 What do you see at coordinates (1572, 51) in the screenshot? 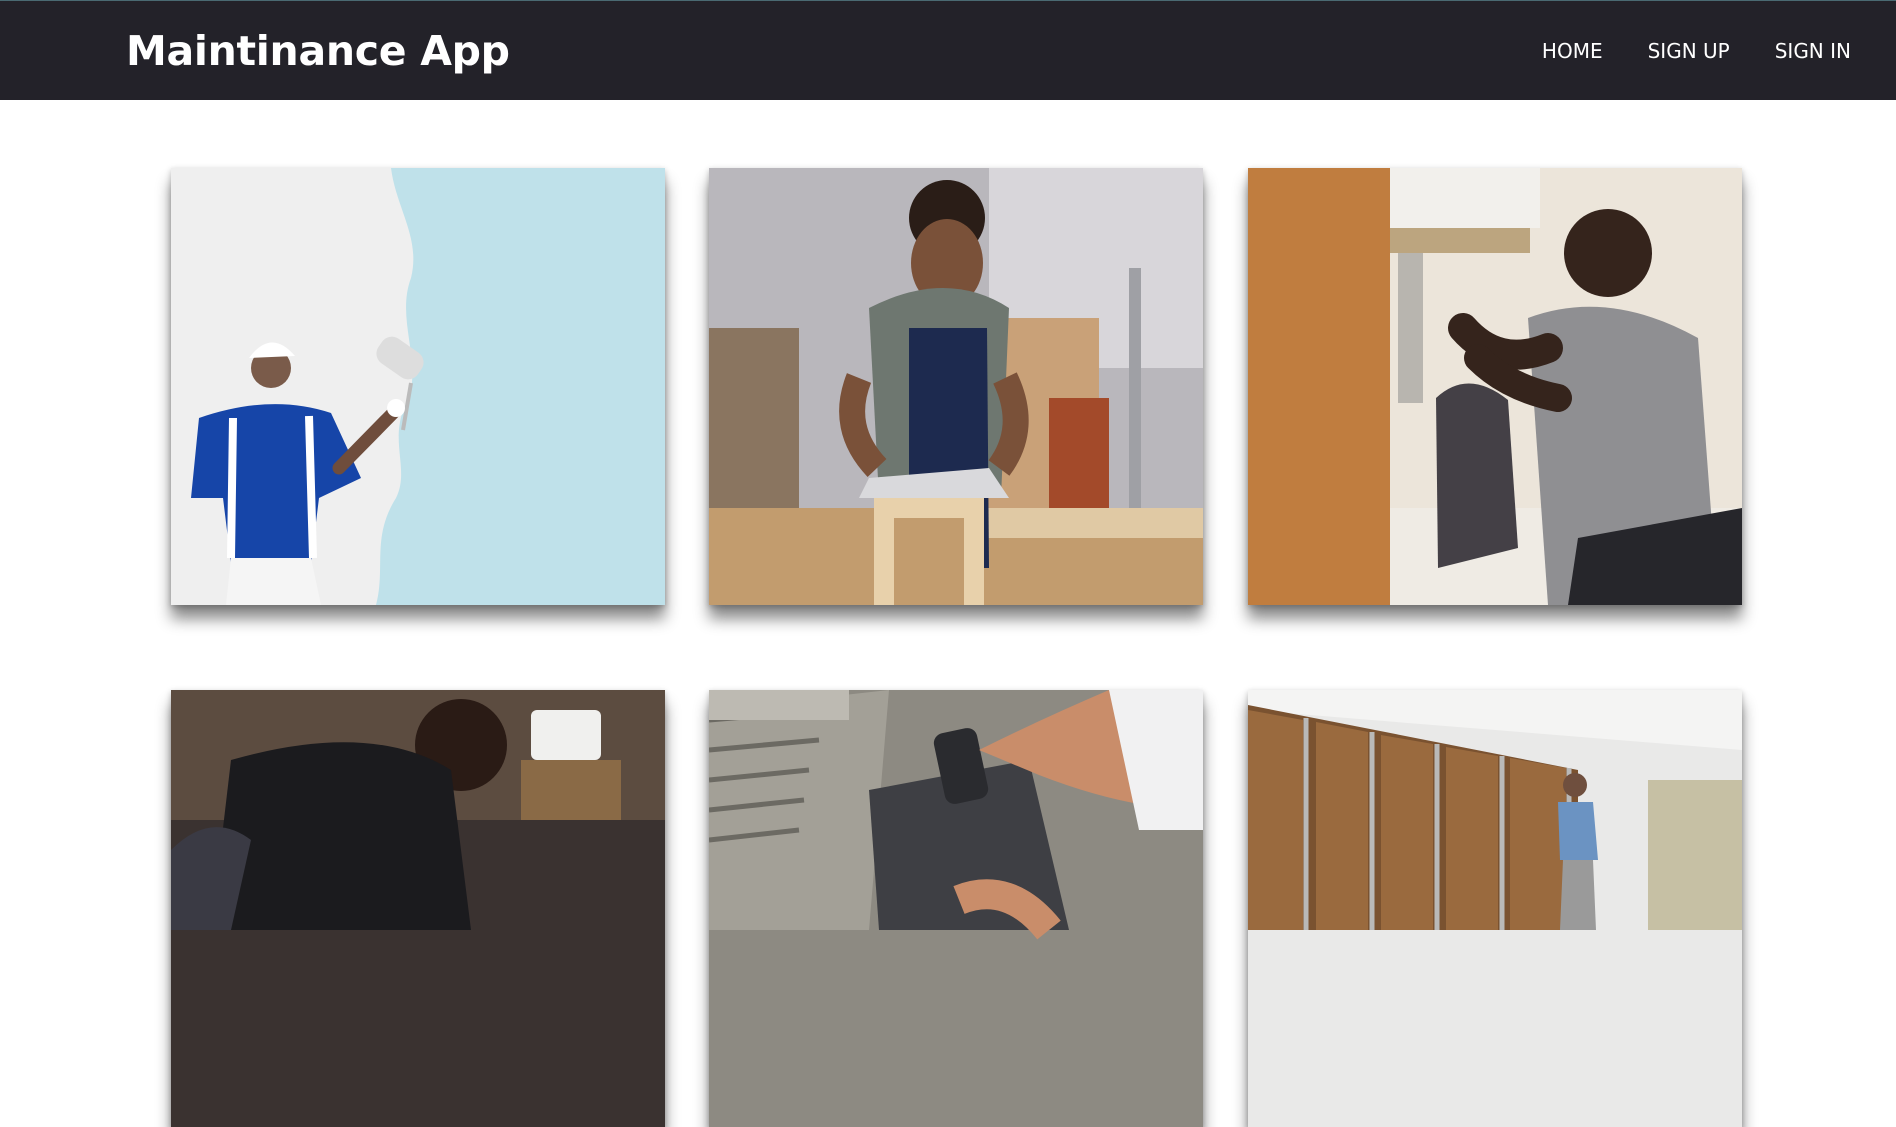
I see `nav-home-link: HOME` at bounding box center [1572, 51].